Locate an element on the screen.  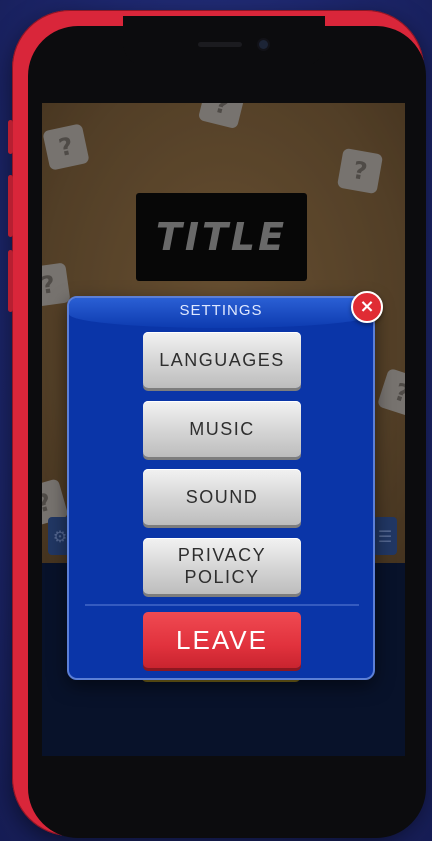
settings-divider is located at coordinates (222, 605).